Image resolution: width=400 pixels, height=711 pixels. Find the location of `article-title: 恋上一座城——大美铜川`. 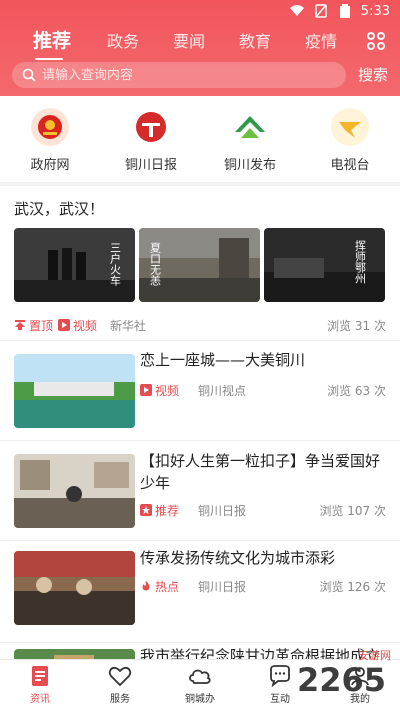

article-title: 恋上一座城——大美铜川 is located at coordinates (223, 360).